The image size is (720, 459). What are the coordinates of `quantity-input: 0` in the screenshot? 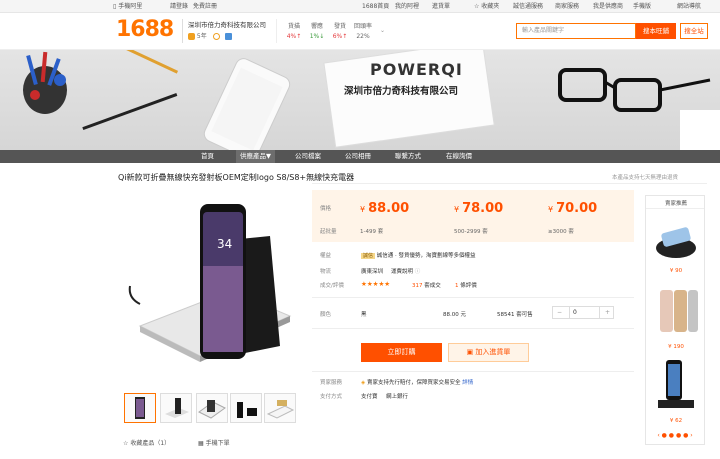 It's located at (575, 312).